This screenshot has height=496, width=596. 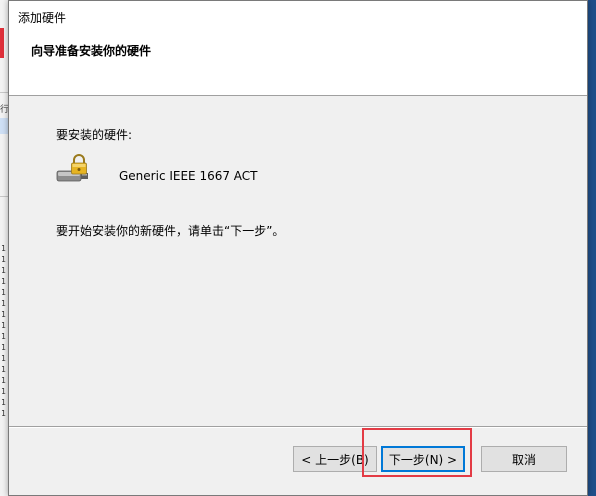 I want to click on cancel-button: 取消, so click(x=524, y=459).